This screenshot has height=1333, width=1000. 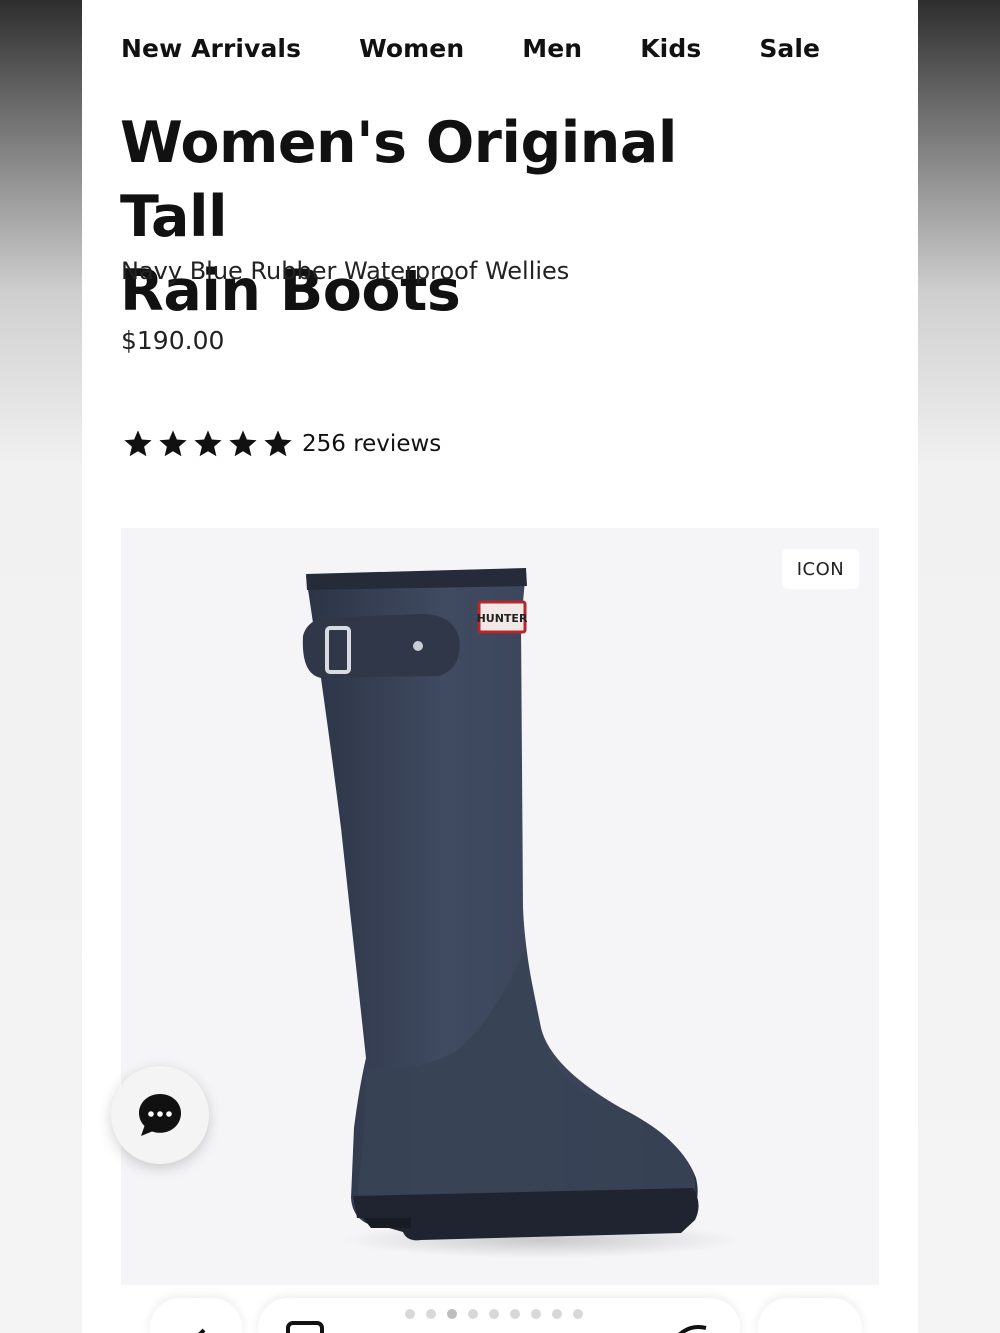 What do you see at coordinates (345, 271) in the screenshot?
I see `product-subtitle: Navy Blue Rubber Waterproof Wellies` at bounding box center [345, 271].